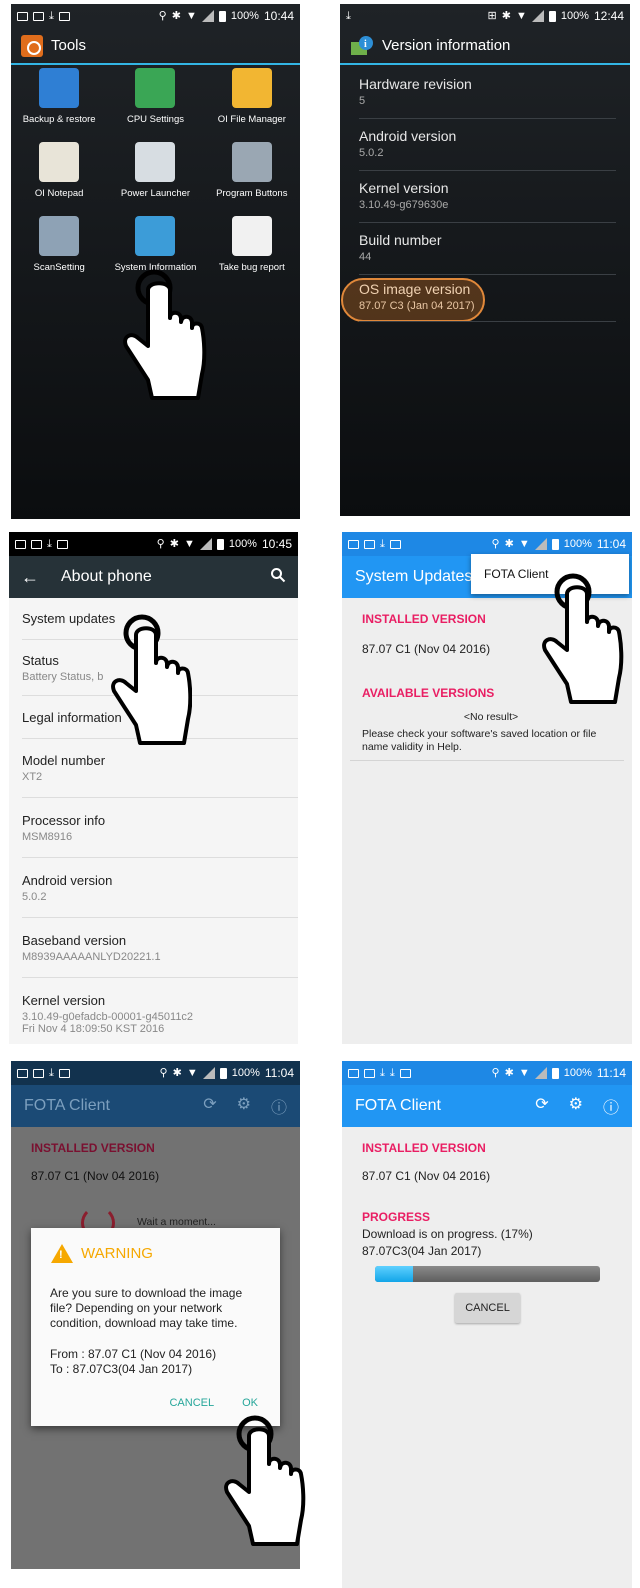 The width and height of the screenshot is (640, 1588). Describe the element at coordinates (251, 267) in the screenshot. I see `app-label: Take bug report` at that location.